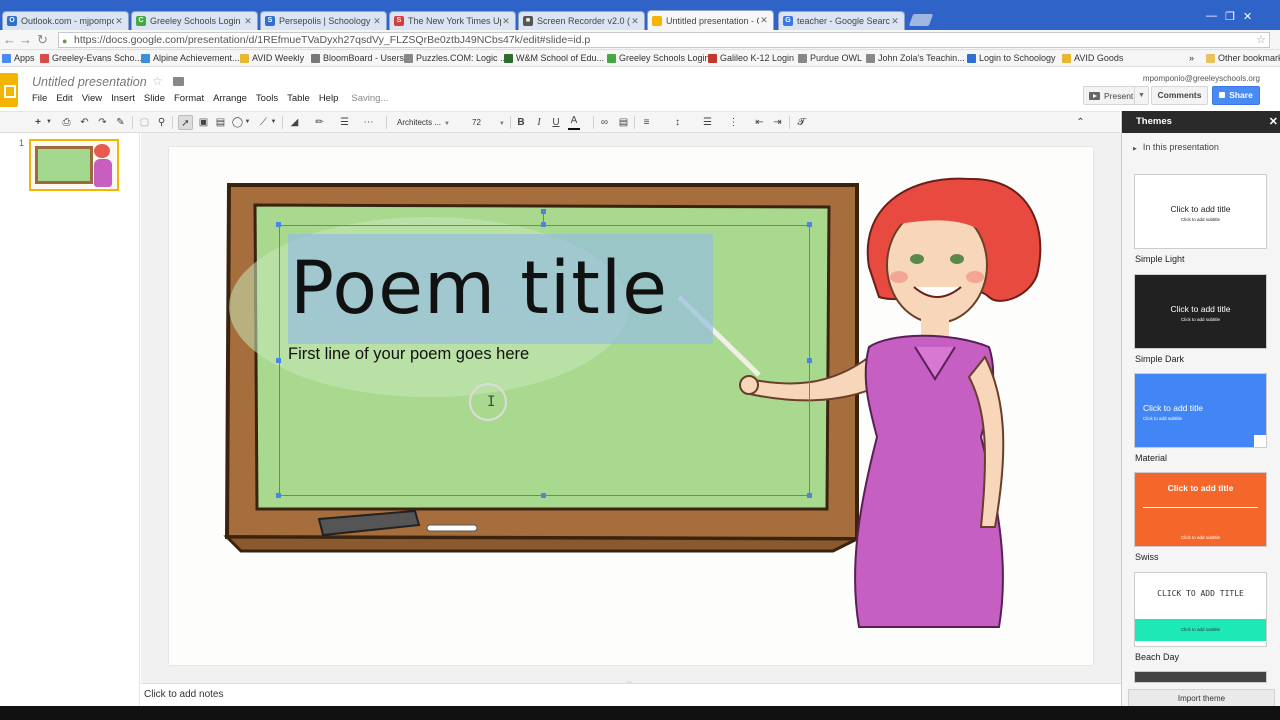  What do you see at coordinates (120, 122) in the screenshot?
I see `paint-format-icon: ✎` at bounding box center [120, 122].